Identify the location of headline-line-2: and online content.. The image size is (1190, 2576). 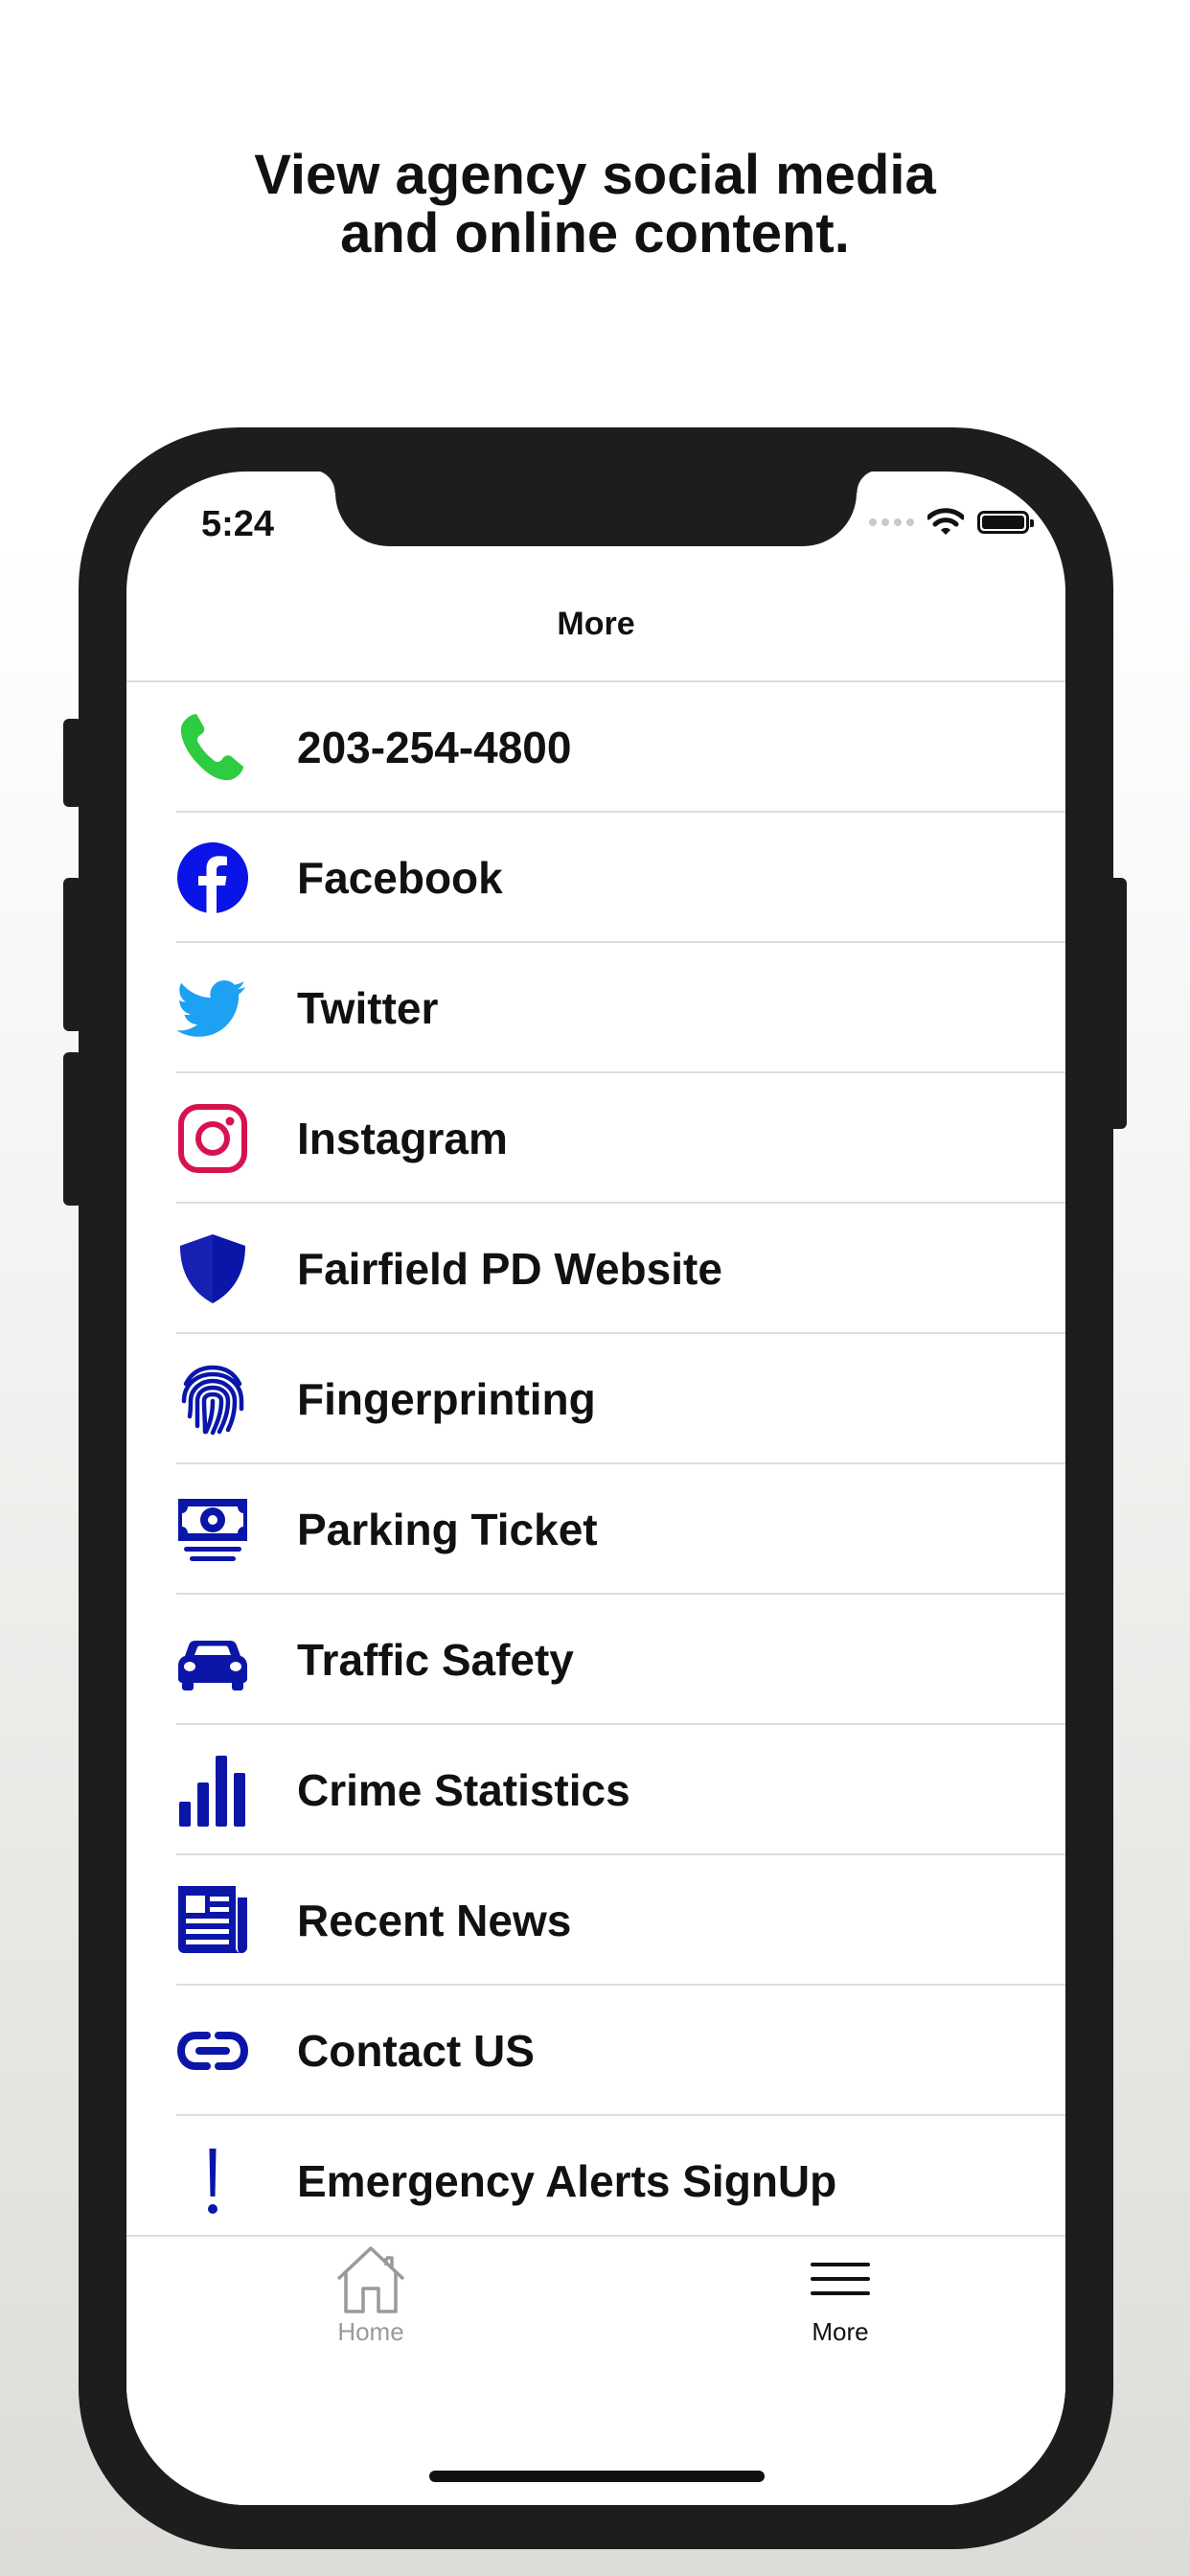
(595, 233).